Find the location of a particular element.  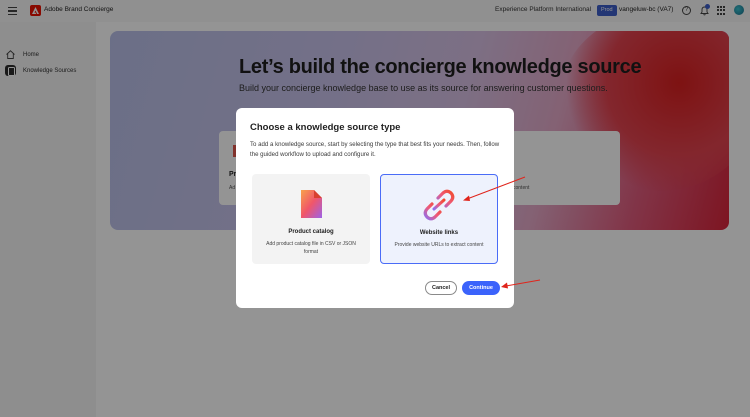

document-icon is located at coordinates (311, 204).